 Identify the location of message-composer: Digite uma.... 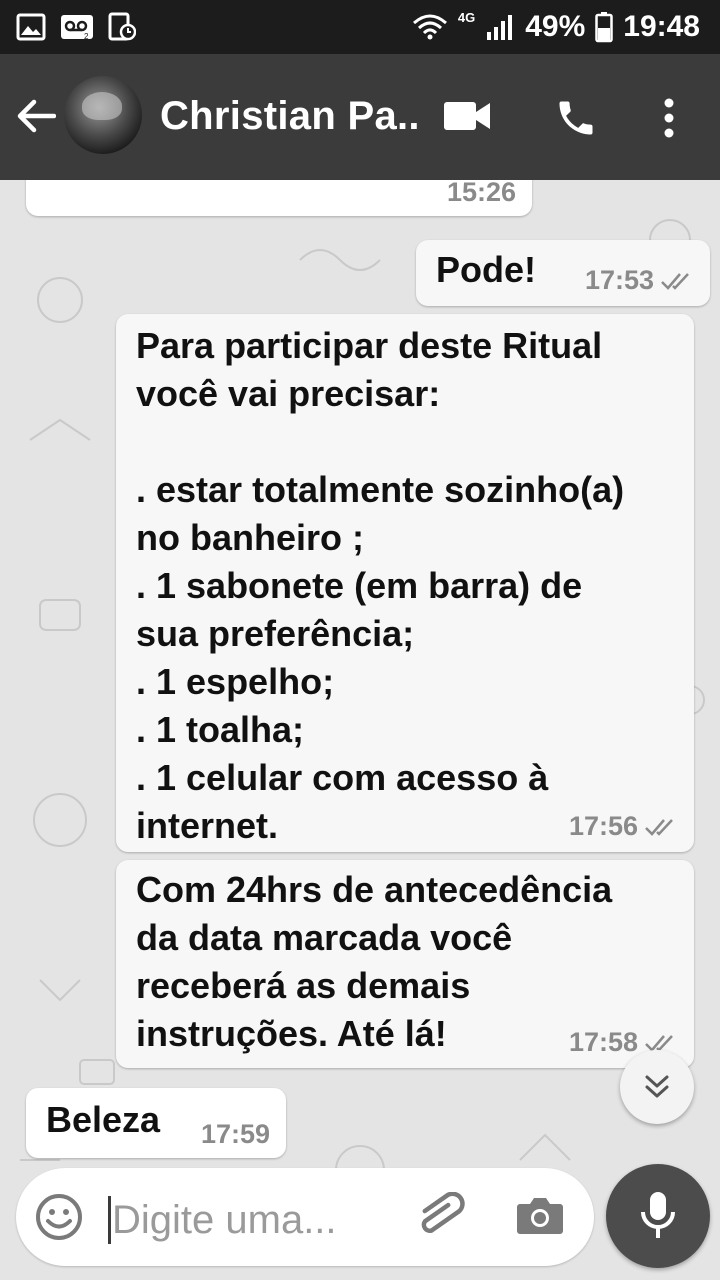
(305, 1217).